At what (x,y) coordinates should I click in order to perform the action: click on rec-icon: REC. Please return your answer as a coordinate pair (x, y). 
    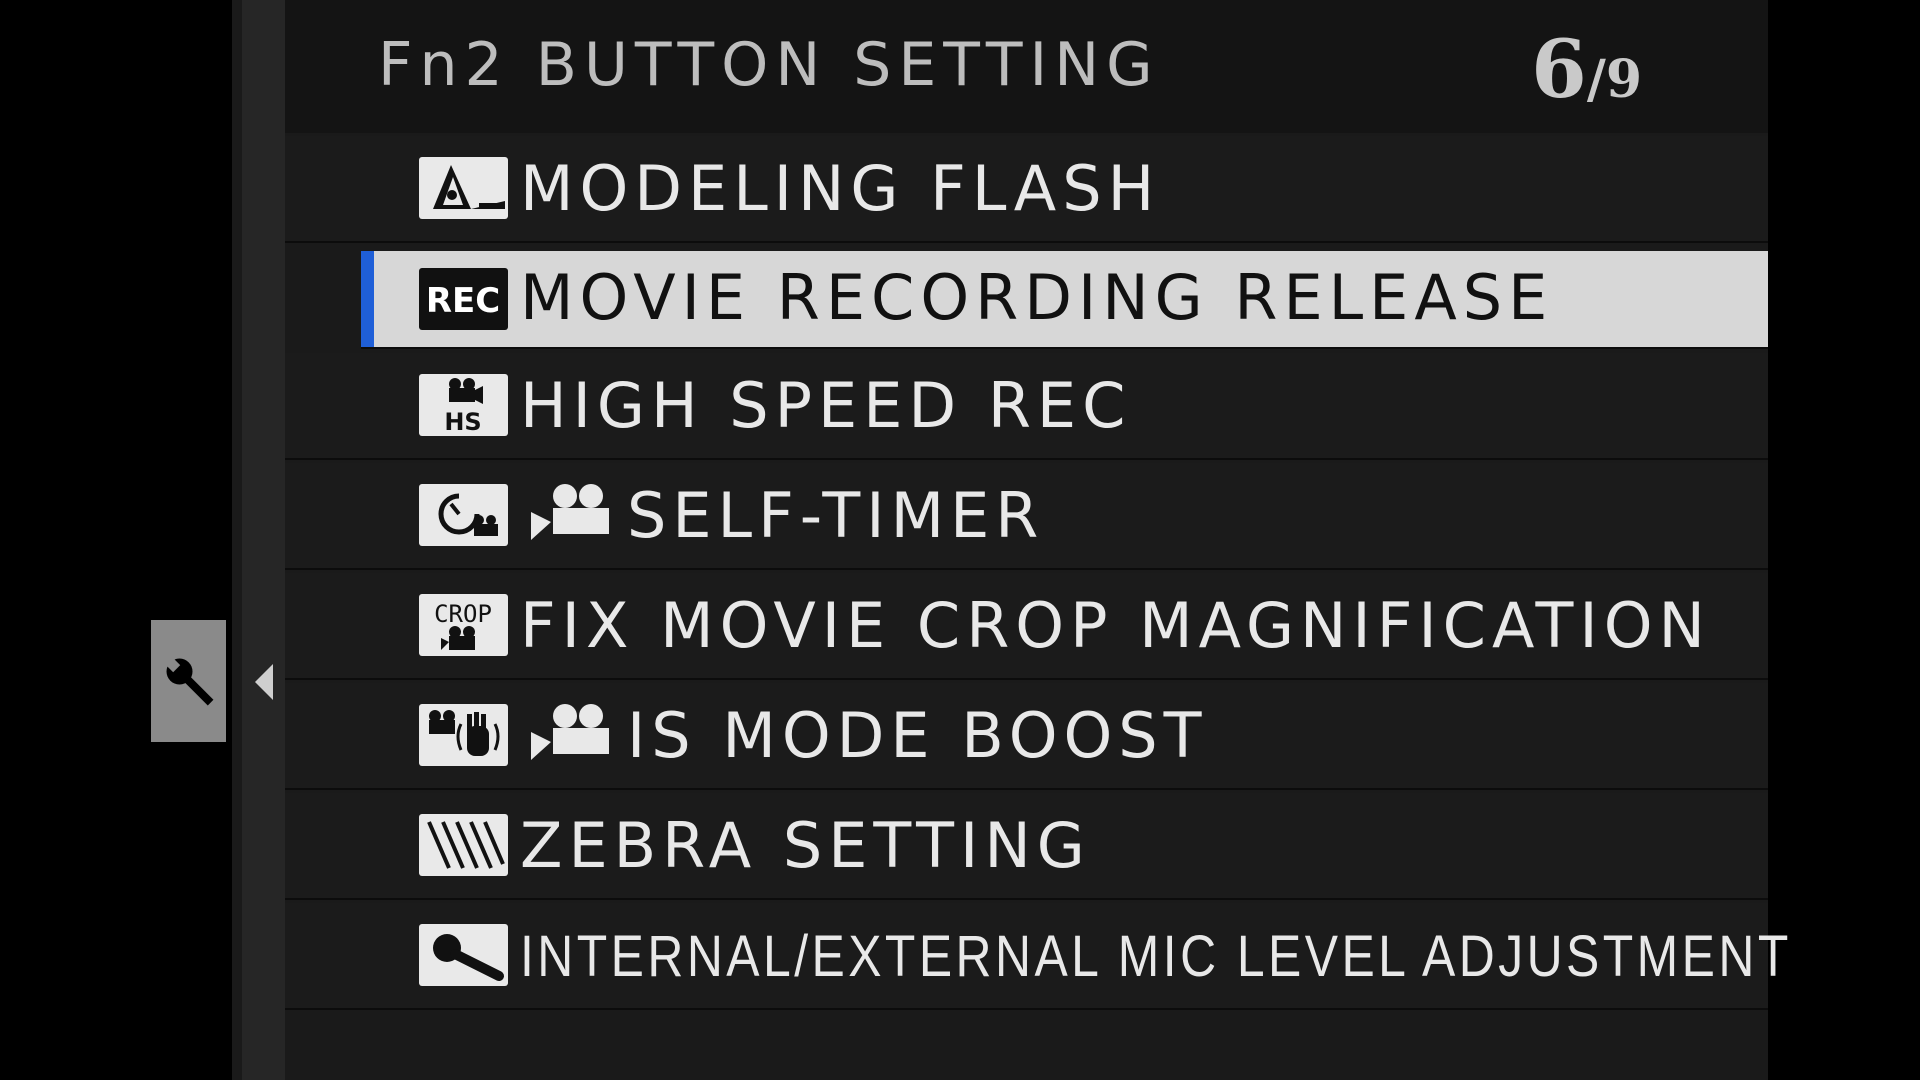
    Looking at the image, I should click on (463, 299).